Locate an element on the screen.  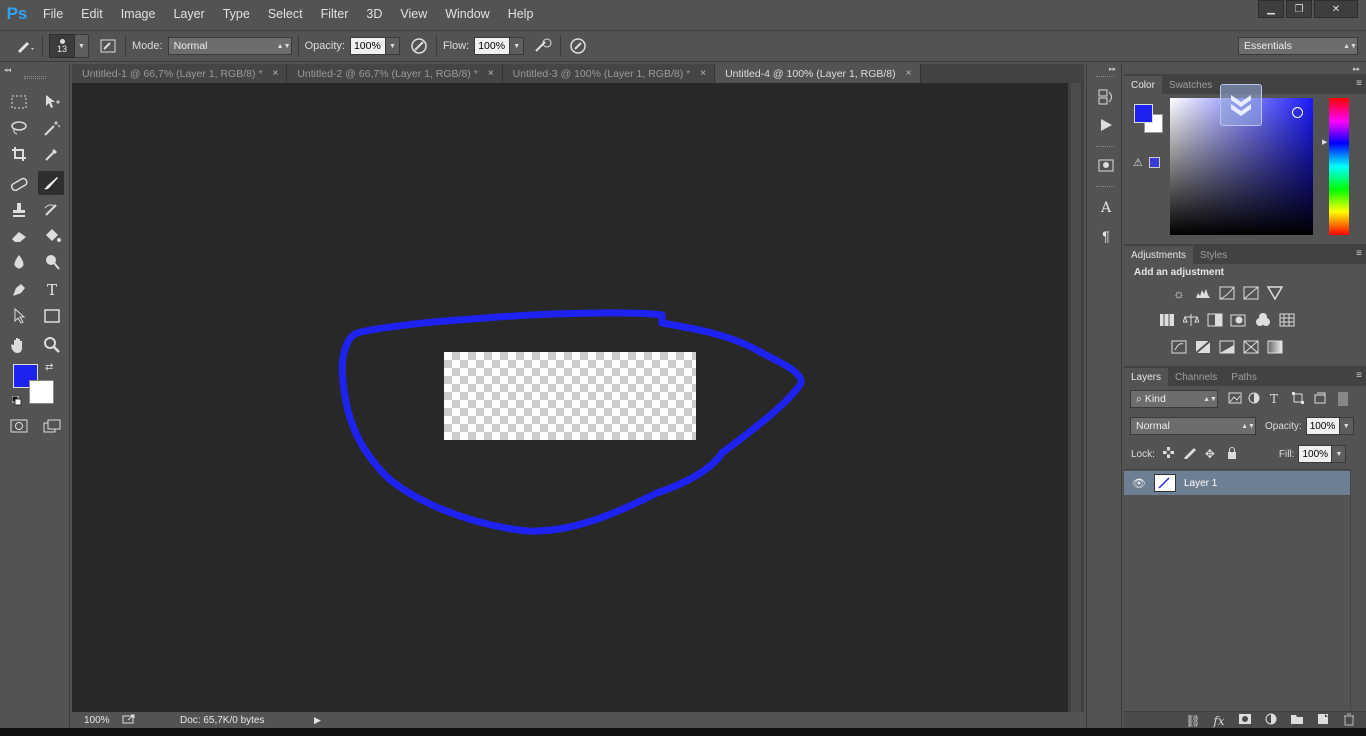
exposure-icon is located at coordinates (1251, 293).